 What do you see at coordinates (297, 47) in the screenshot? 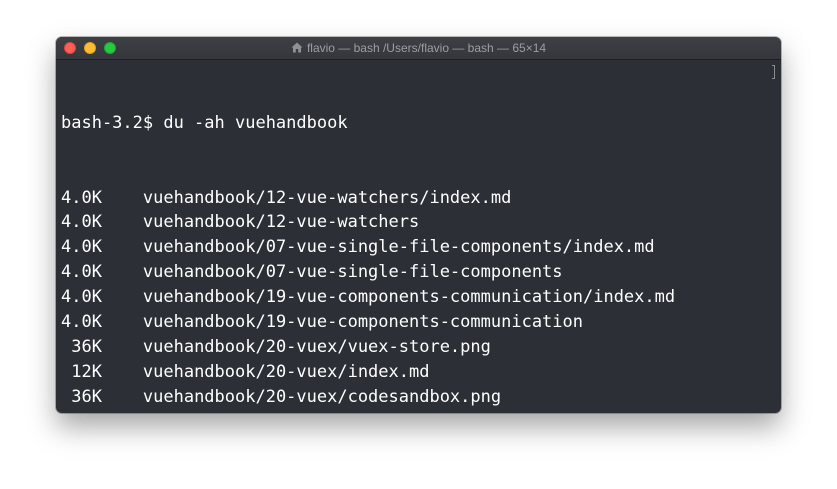
I see `home-folder-icon` at bounding box center [297, 47].